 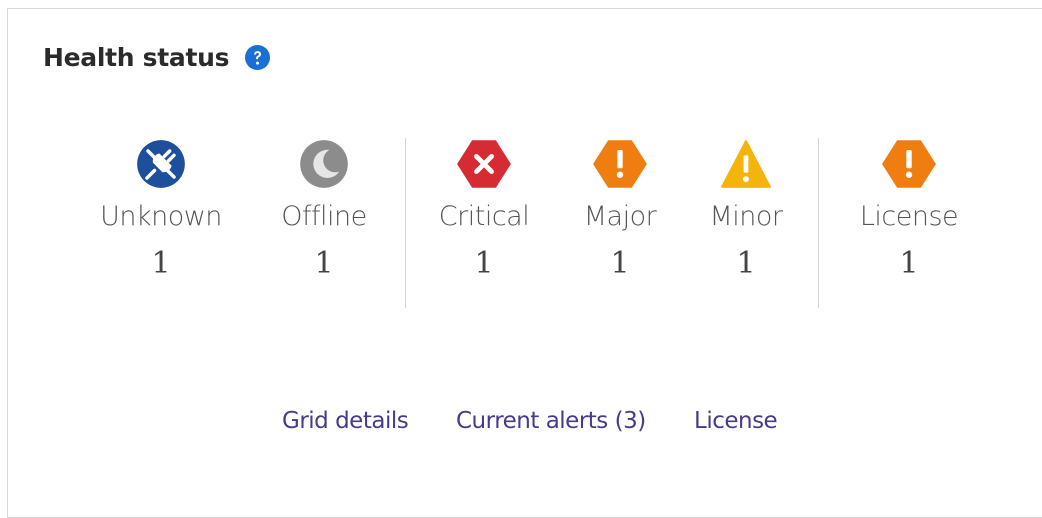 I want to click on status-label: Minor, so click(x=746, y=216).